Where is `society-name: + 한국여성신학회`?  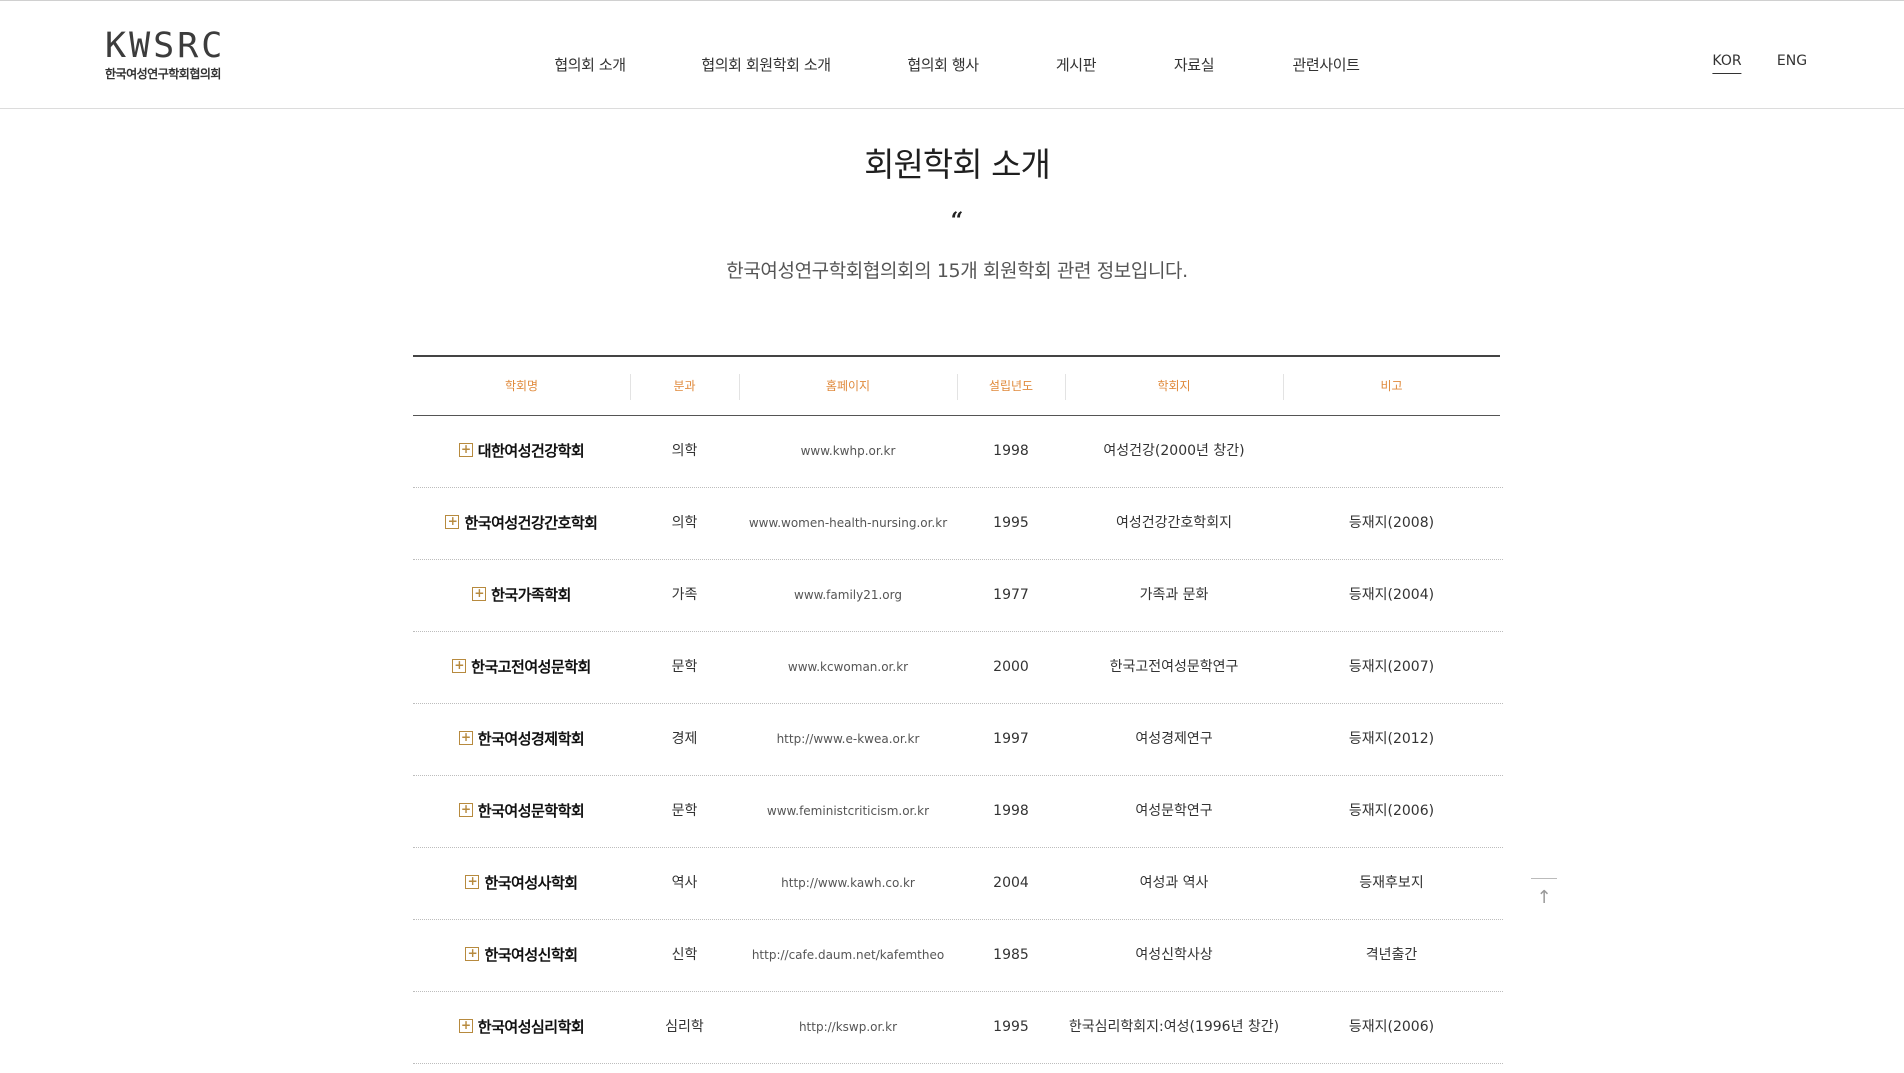
society-name: + 한국여성신학회 is located at coordinates (521, 955).